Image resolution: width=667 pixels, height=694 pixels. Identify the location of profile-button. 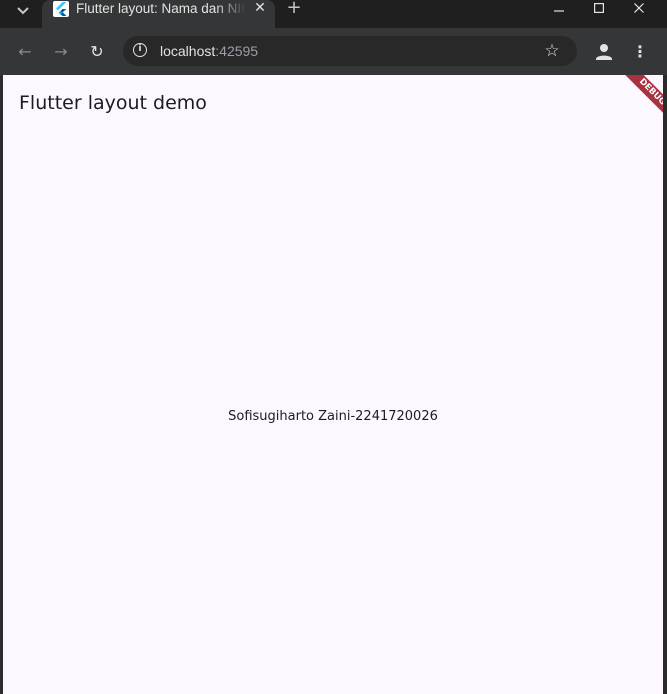
(604, 52).